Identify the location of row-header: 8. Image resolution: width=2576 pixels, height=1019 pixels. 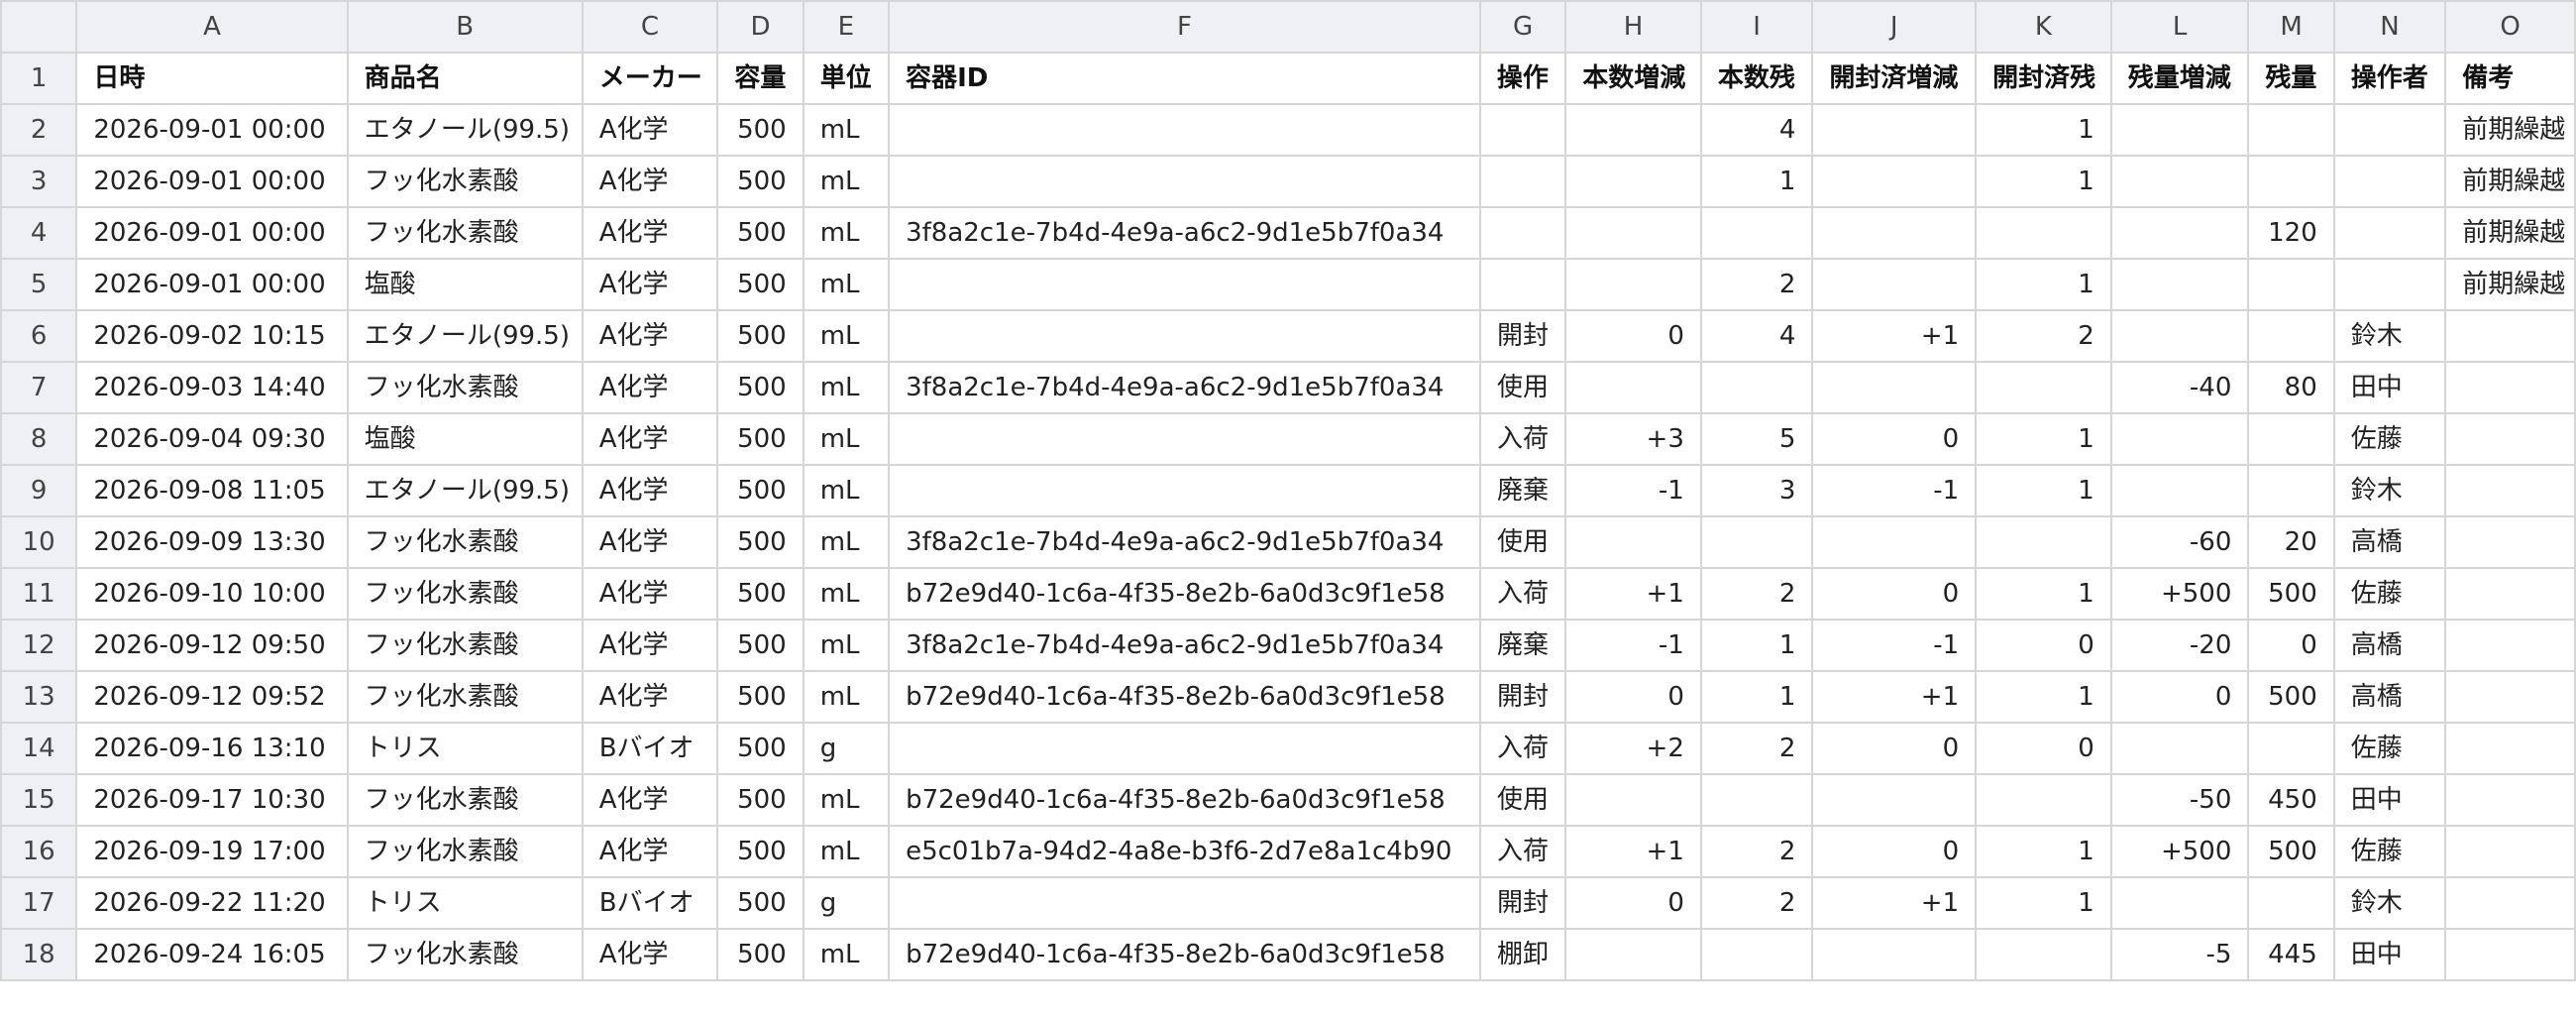
(39, 439).